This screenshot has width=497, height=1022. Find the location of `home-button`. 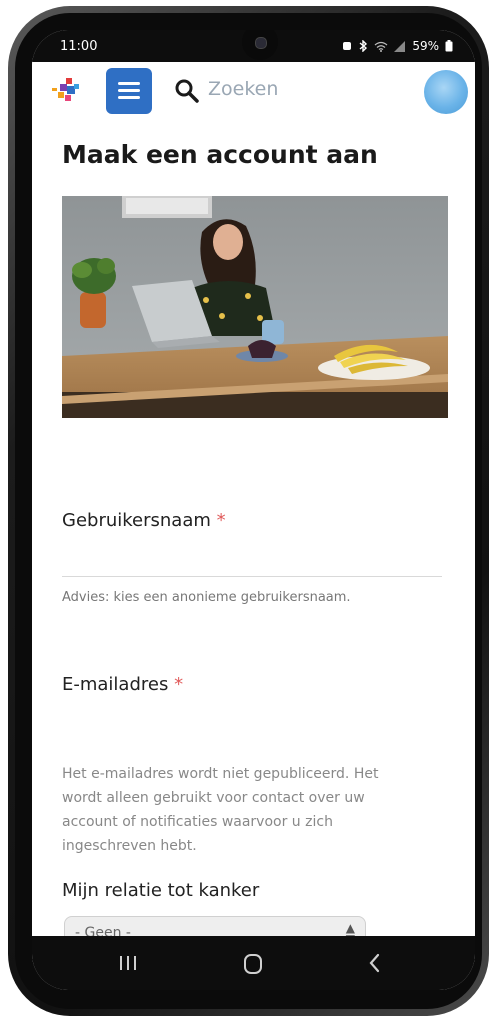

home-button is located at coordinates (253, 964).